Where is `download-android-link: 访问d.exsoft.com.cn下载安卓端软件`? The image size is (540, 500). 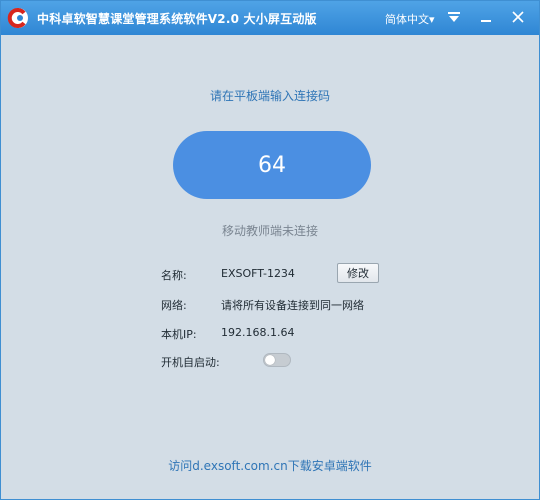
download-android-link: 访问d.exsoft.com.cn下载安卓端软件 is located at coordinates (270, 465).